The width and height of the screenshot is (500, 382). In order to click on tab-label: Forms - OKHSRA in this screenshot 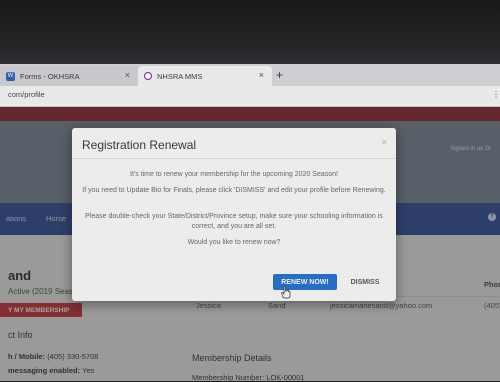, I will do `click(50, 76)`.